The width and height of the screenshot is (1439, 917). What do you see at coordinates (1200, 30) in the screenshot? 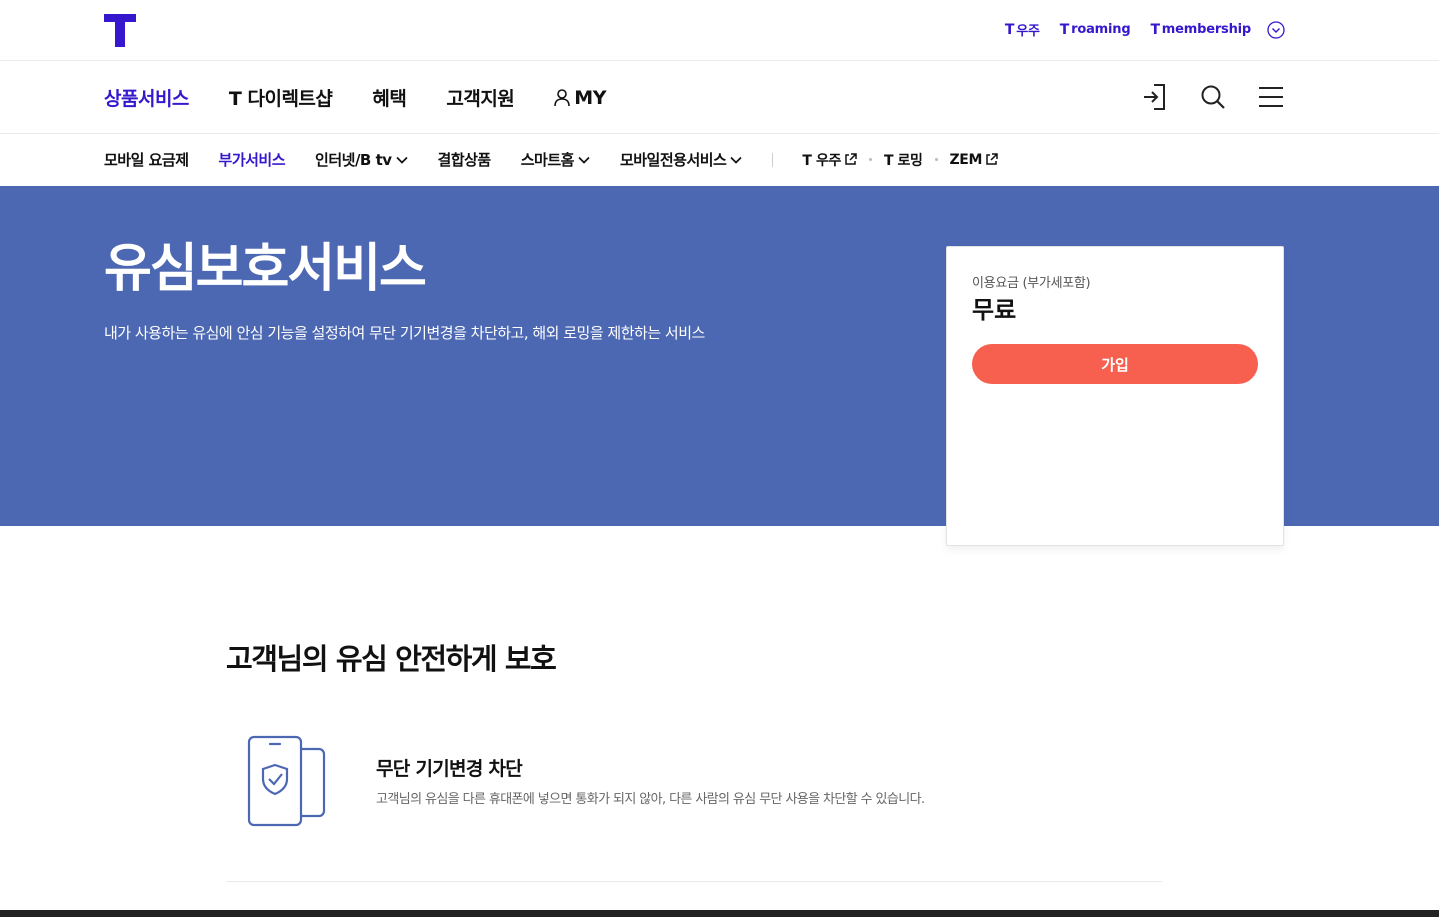
I see `top-link-t-membership: Tmembership` at bounding box center [1200, 30].